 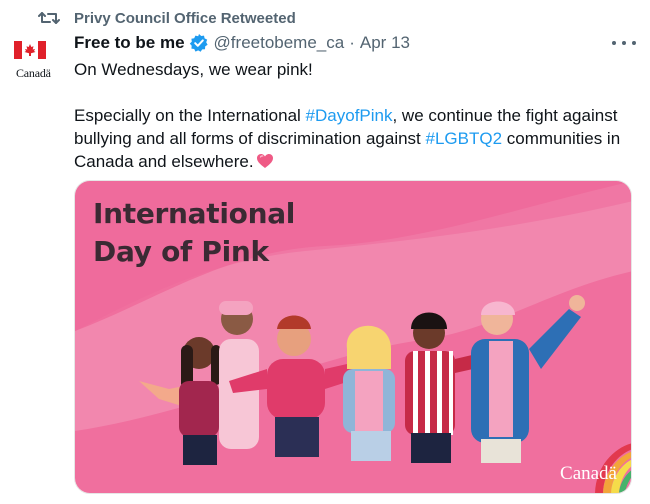 What do you see at coordinates (33, 50) in the screenshot?
I see `canada-flag-icon` at bounding box center [33, 50].